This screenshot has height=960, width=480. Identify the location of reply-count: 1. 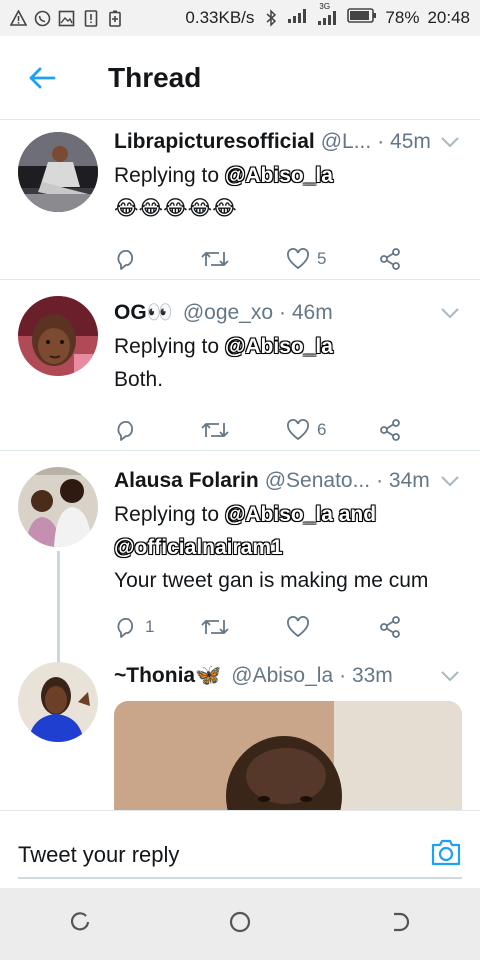
(150, 626).